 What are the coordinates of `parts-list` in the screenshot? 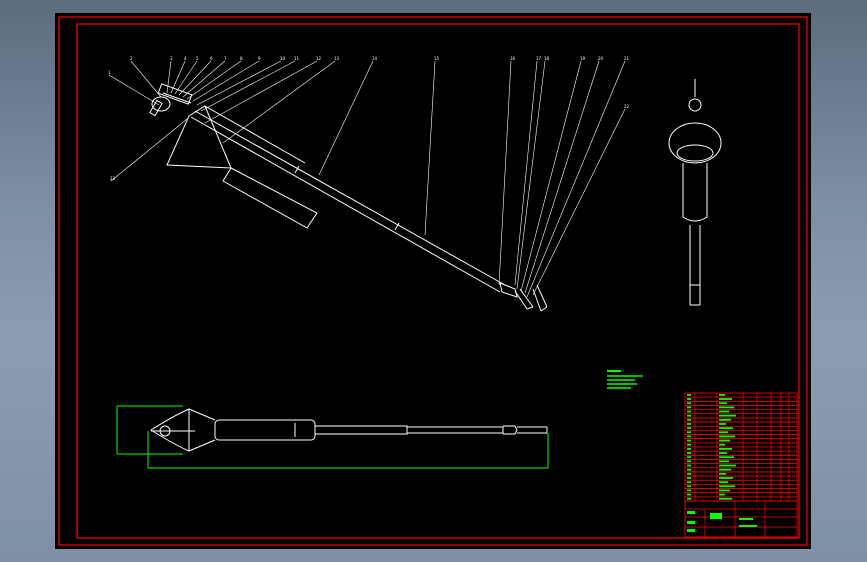 It's located at (741, 447).